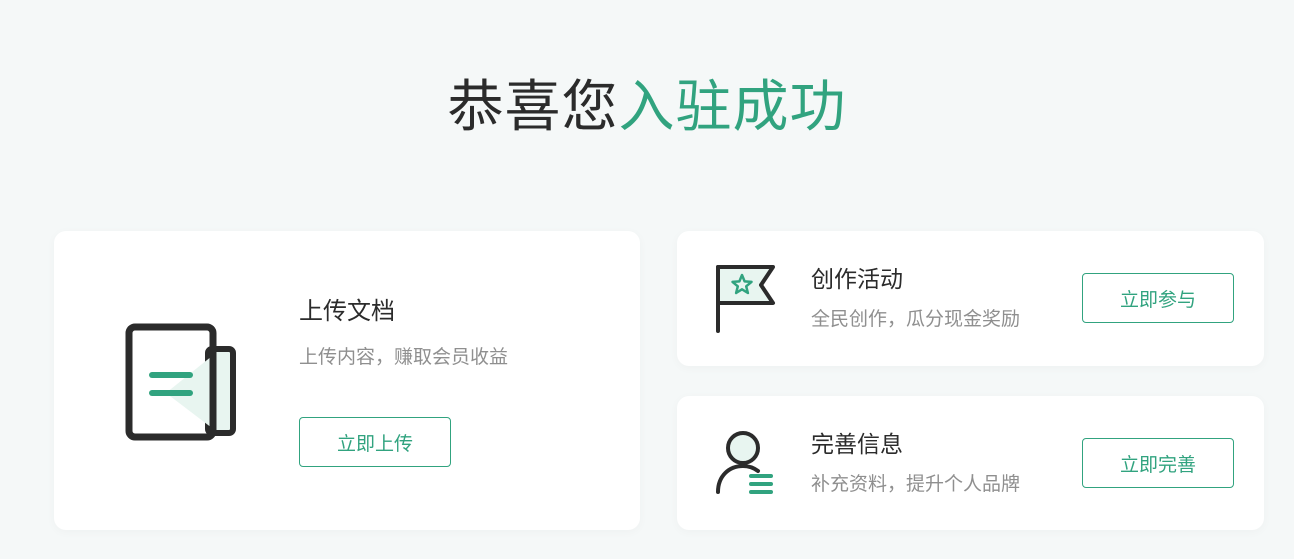 The width and height of the screenshot is (1294, 559). I want to click on profile-card-title: 完善信息, so click(857, 445).